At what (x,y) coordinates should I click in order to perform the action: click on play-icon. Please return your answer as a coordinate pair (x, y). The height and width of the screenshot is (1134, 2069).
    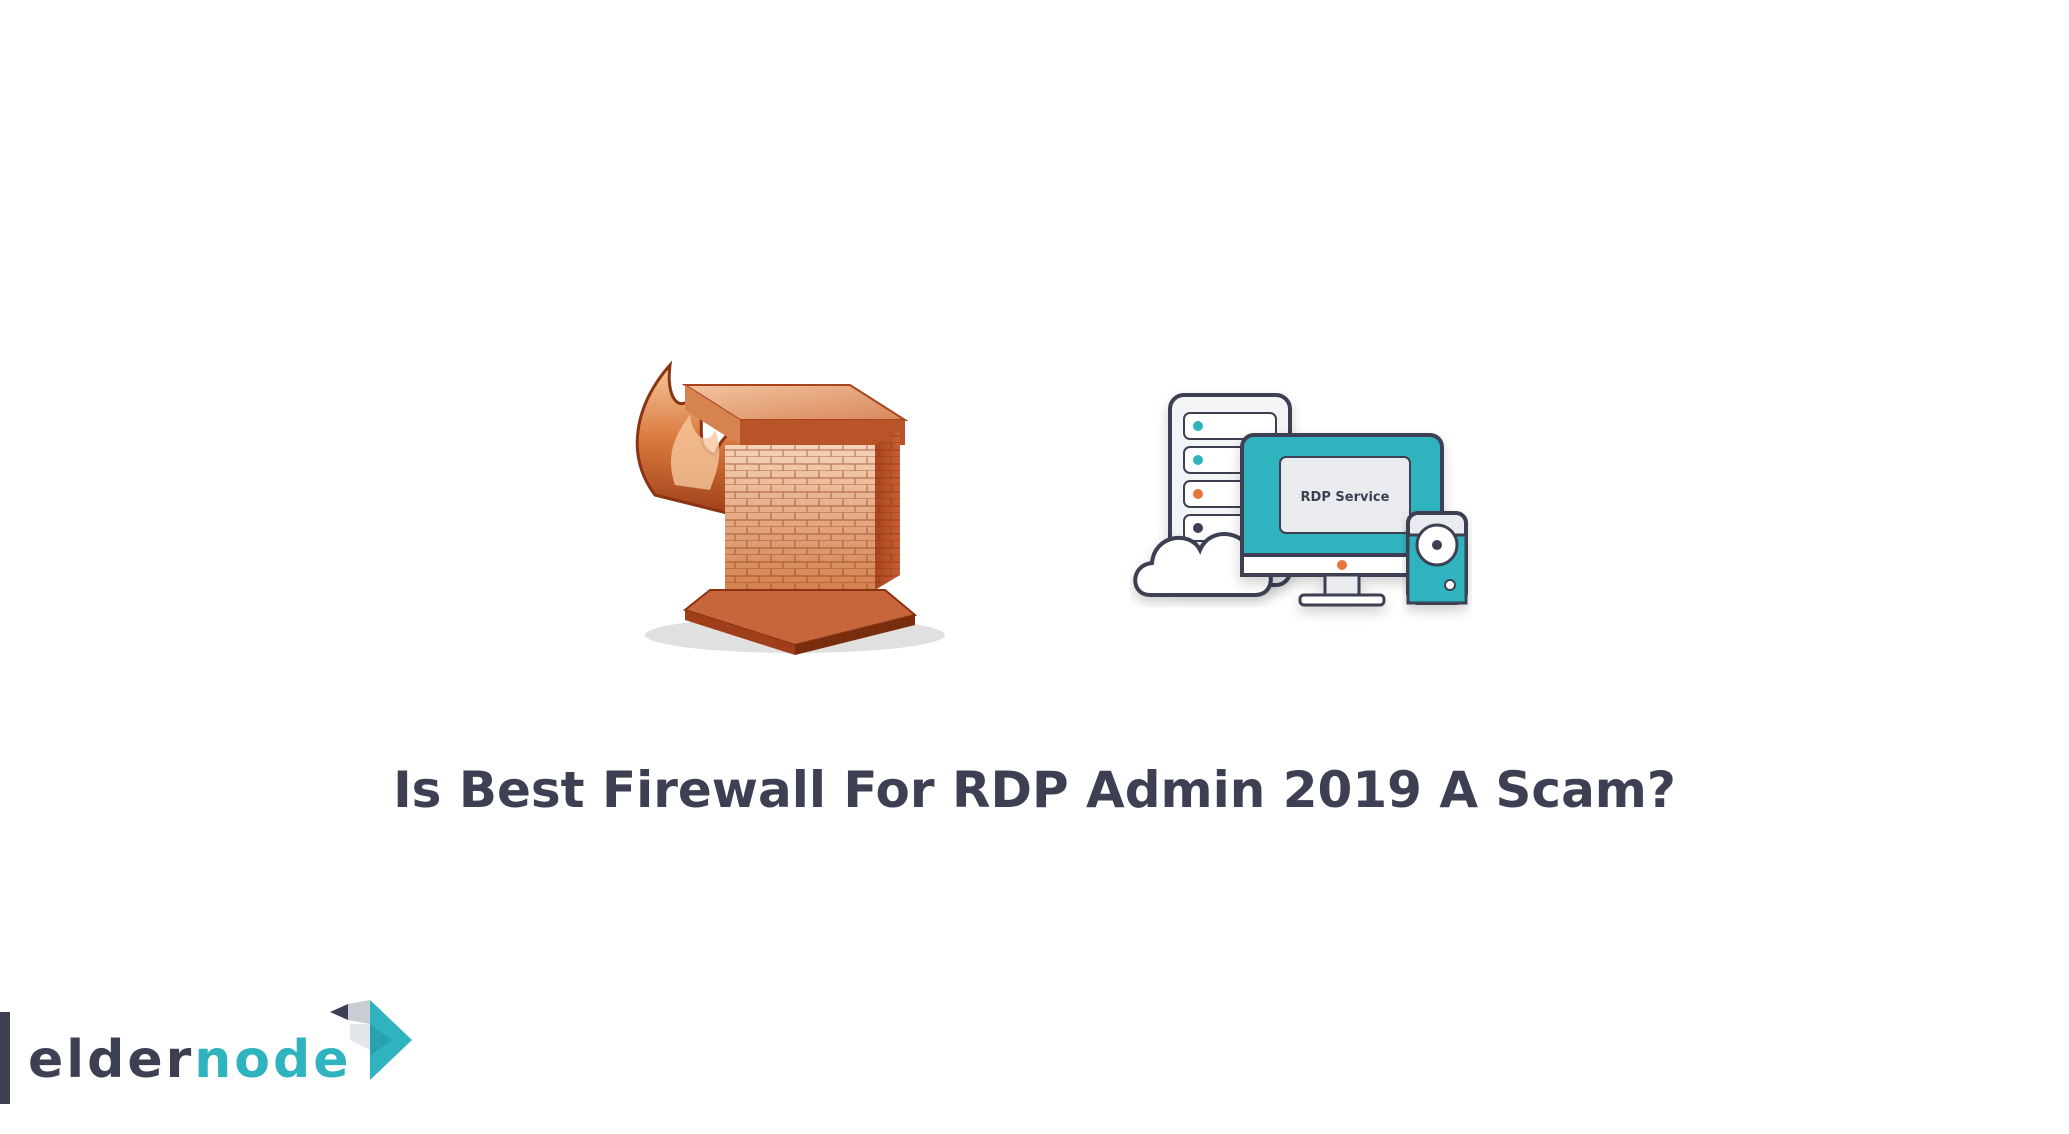
    Looking at the image, I should click on (371, 1040).